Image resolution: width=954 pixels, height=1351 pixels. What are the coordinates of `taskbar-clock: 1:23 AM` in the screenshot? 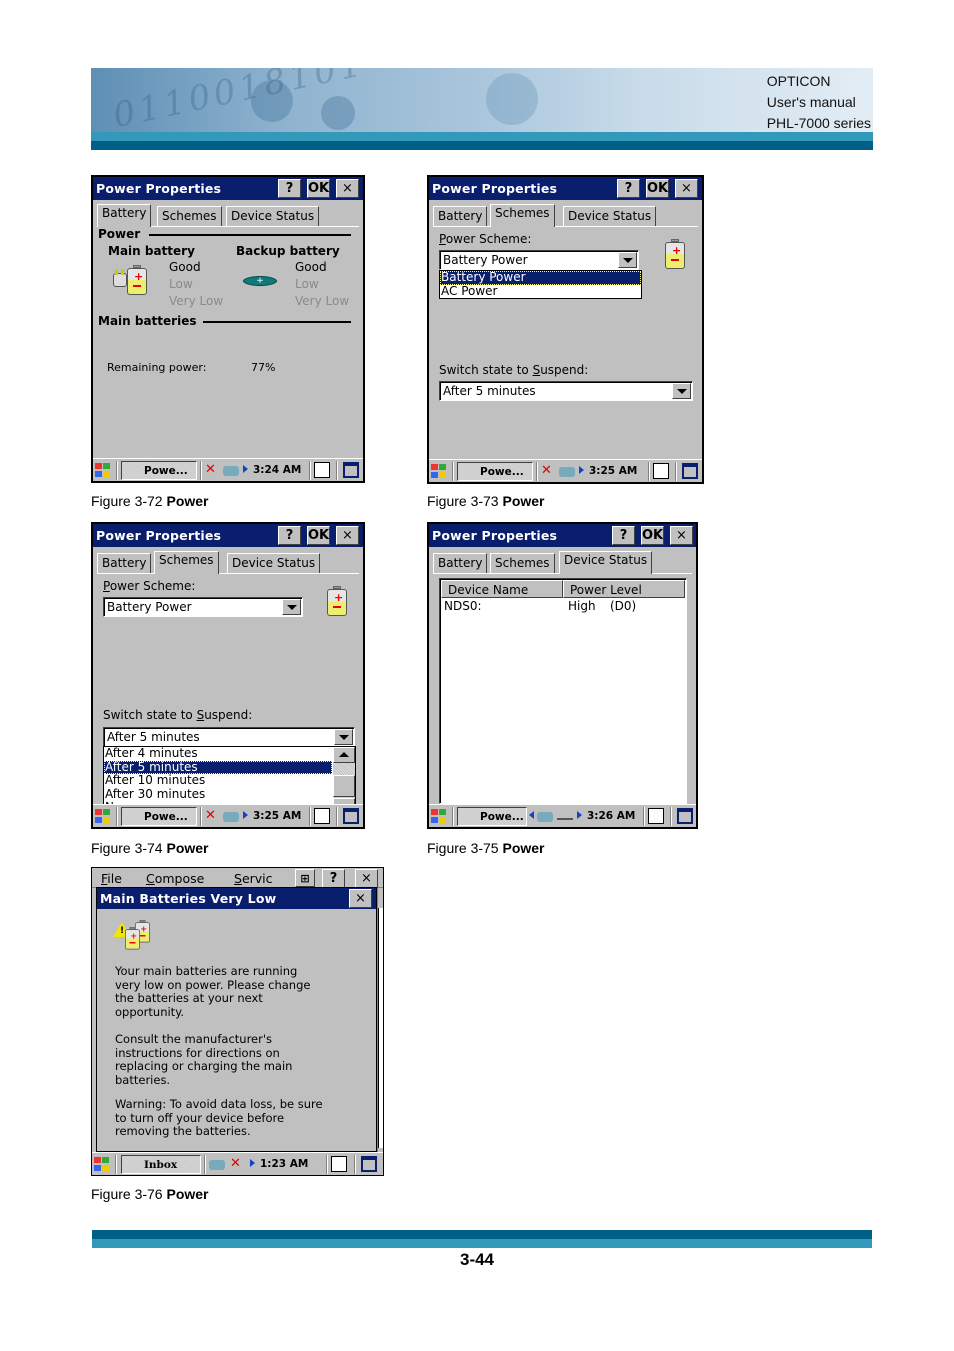 It's located at (284, 1164).